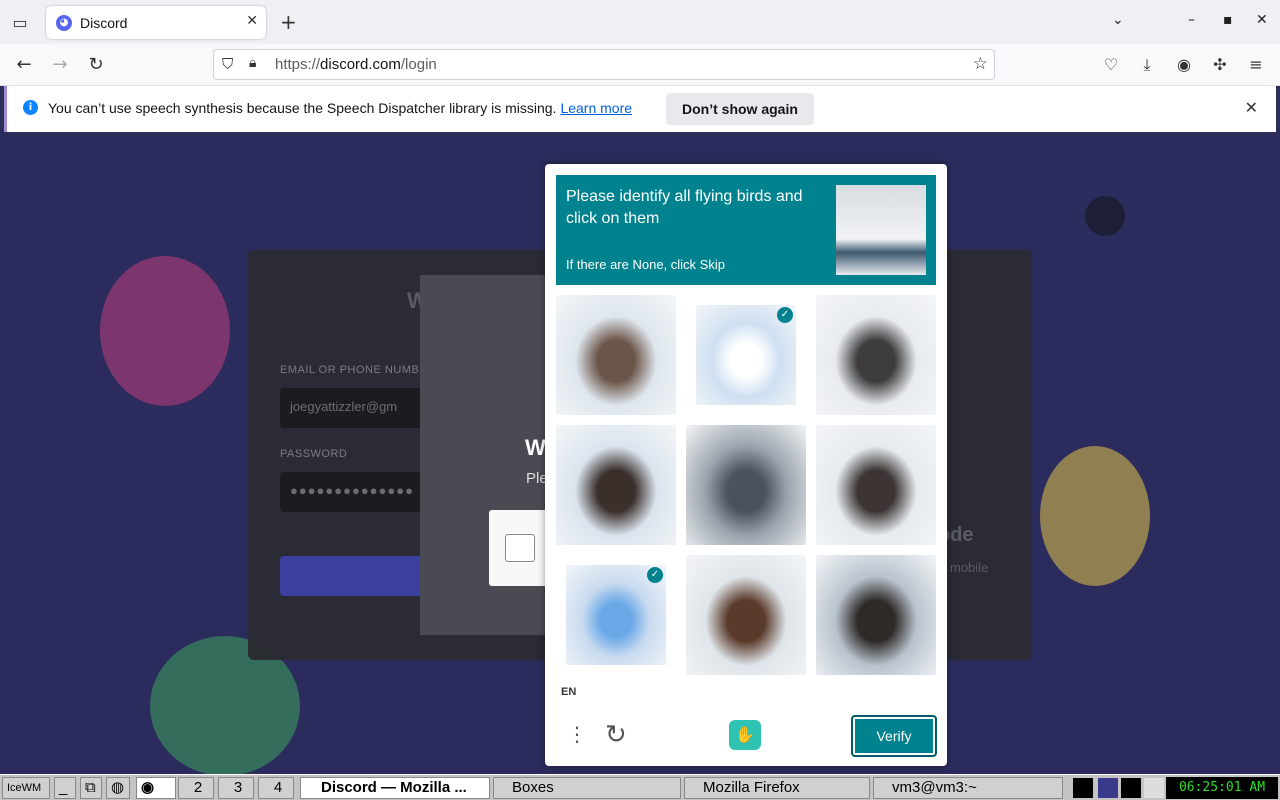  I want to click on tab-bar: ▭ ◕ Discord ✕ + ⌄ – ▪ ✕, so click(640, 22).